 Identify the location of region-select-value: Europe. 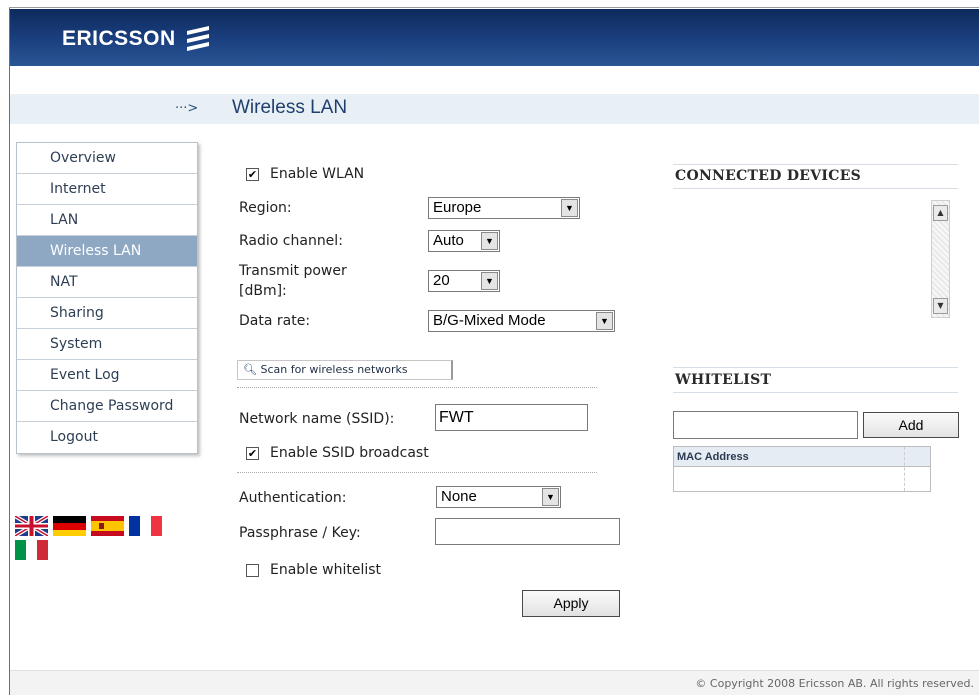
(457, 207).